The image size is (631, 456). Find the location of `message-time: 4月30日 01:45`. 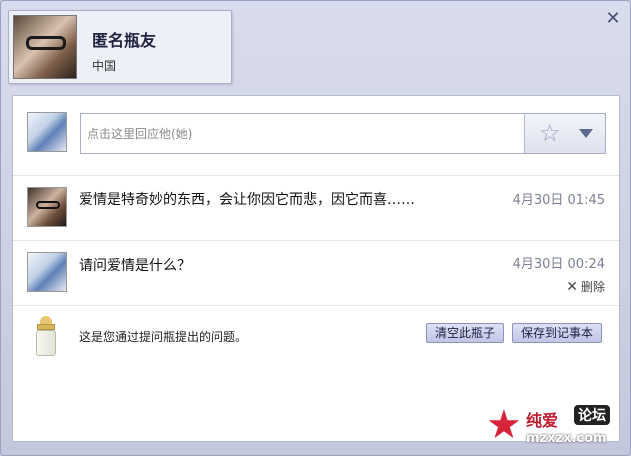

message-time: 4月30日 01:45 is located at coordinates (558, 200).